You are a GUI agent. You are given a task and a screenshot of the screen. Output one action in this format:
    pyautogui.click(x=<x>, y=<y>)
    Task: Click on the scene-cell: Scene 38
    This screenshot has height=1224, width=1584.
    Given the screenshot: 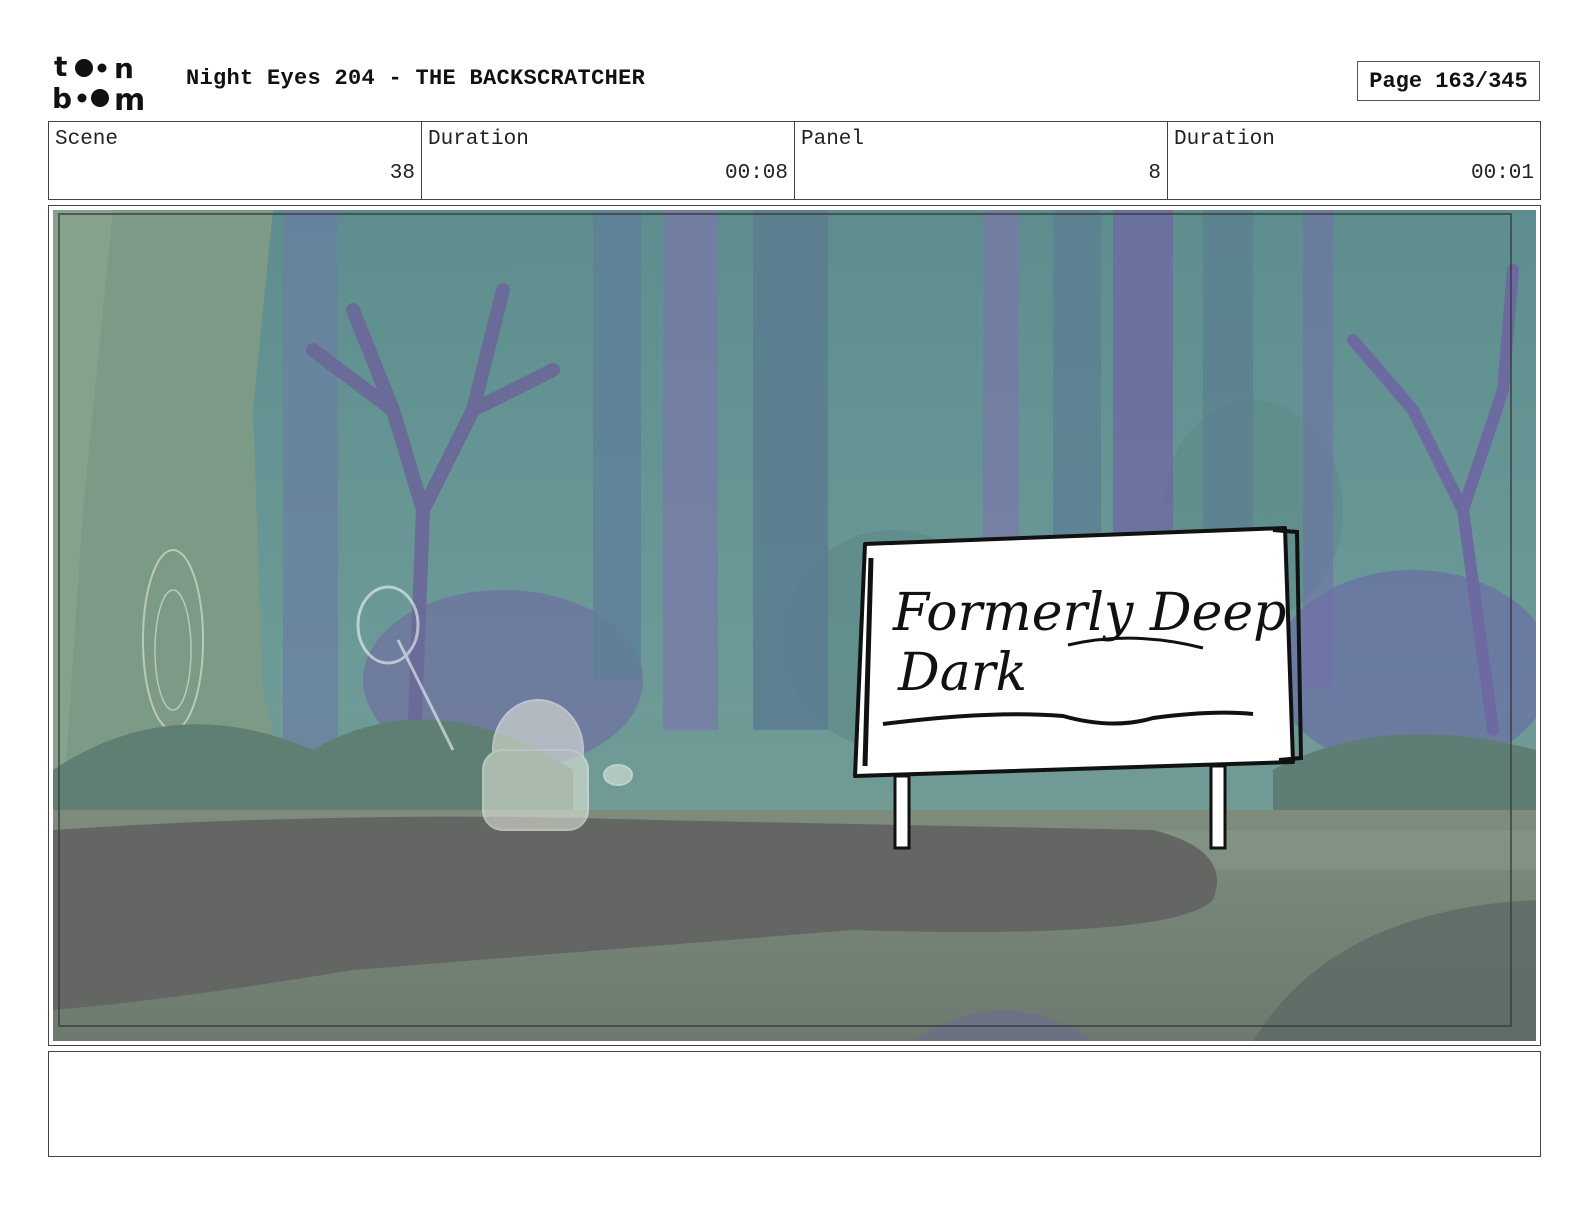 What is the action you would take?
    pyautogui.click(x=235, y=160)
    